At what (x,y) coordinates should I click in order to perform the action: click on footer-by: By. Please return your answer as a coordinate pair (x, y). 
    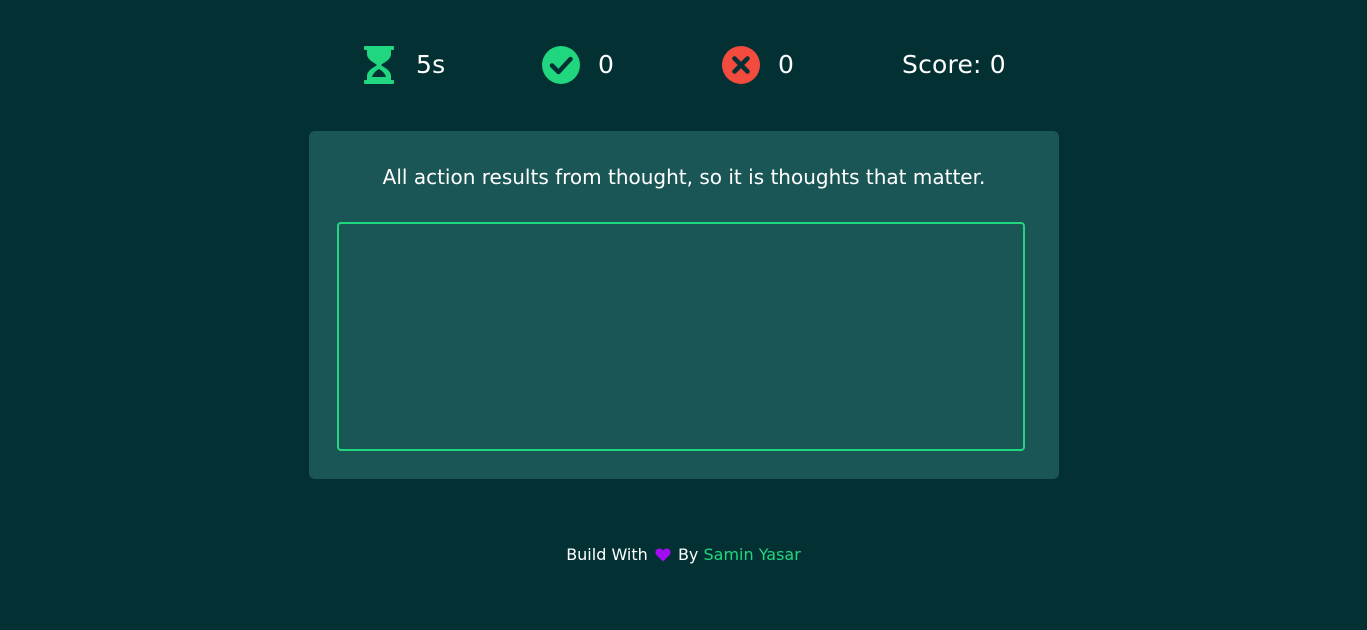
    Looking at the image, I should click on (688, 554).